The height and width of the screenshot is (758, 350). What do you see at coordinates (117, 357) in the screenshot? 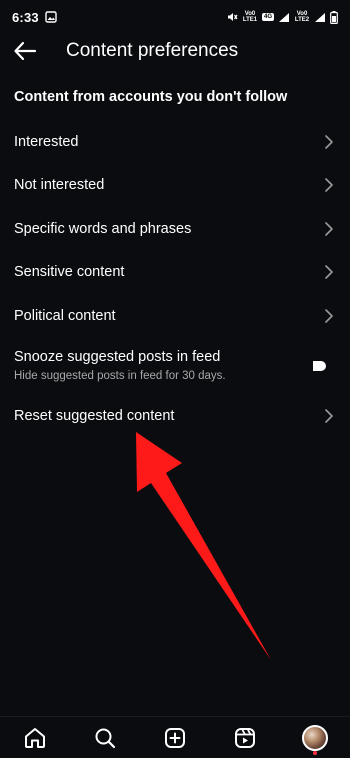
I see `snooze-title: Snooze suggested posts in feed` at bounding box center [117, 357].